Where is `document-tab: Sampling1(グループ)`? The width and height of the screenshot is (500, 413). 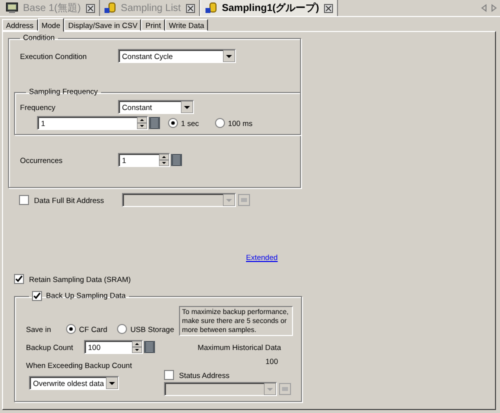 document-tab: Sampling1(グループ) is located at coordinates (269, 8).